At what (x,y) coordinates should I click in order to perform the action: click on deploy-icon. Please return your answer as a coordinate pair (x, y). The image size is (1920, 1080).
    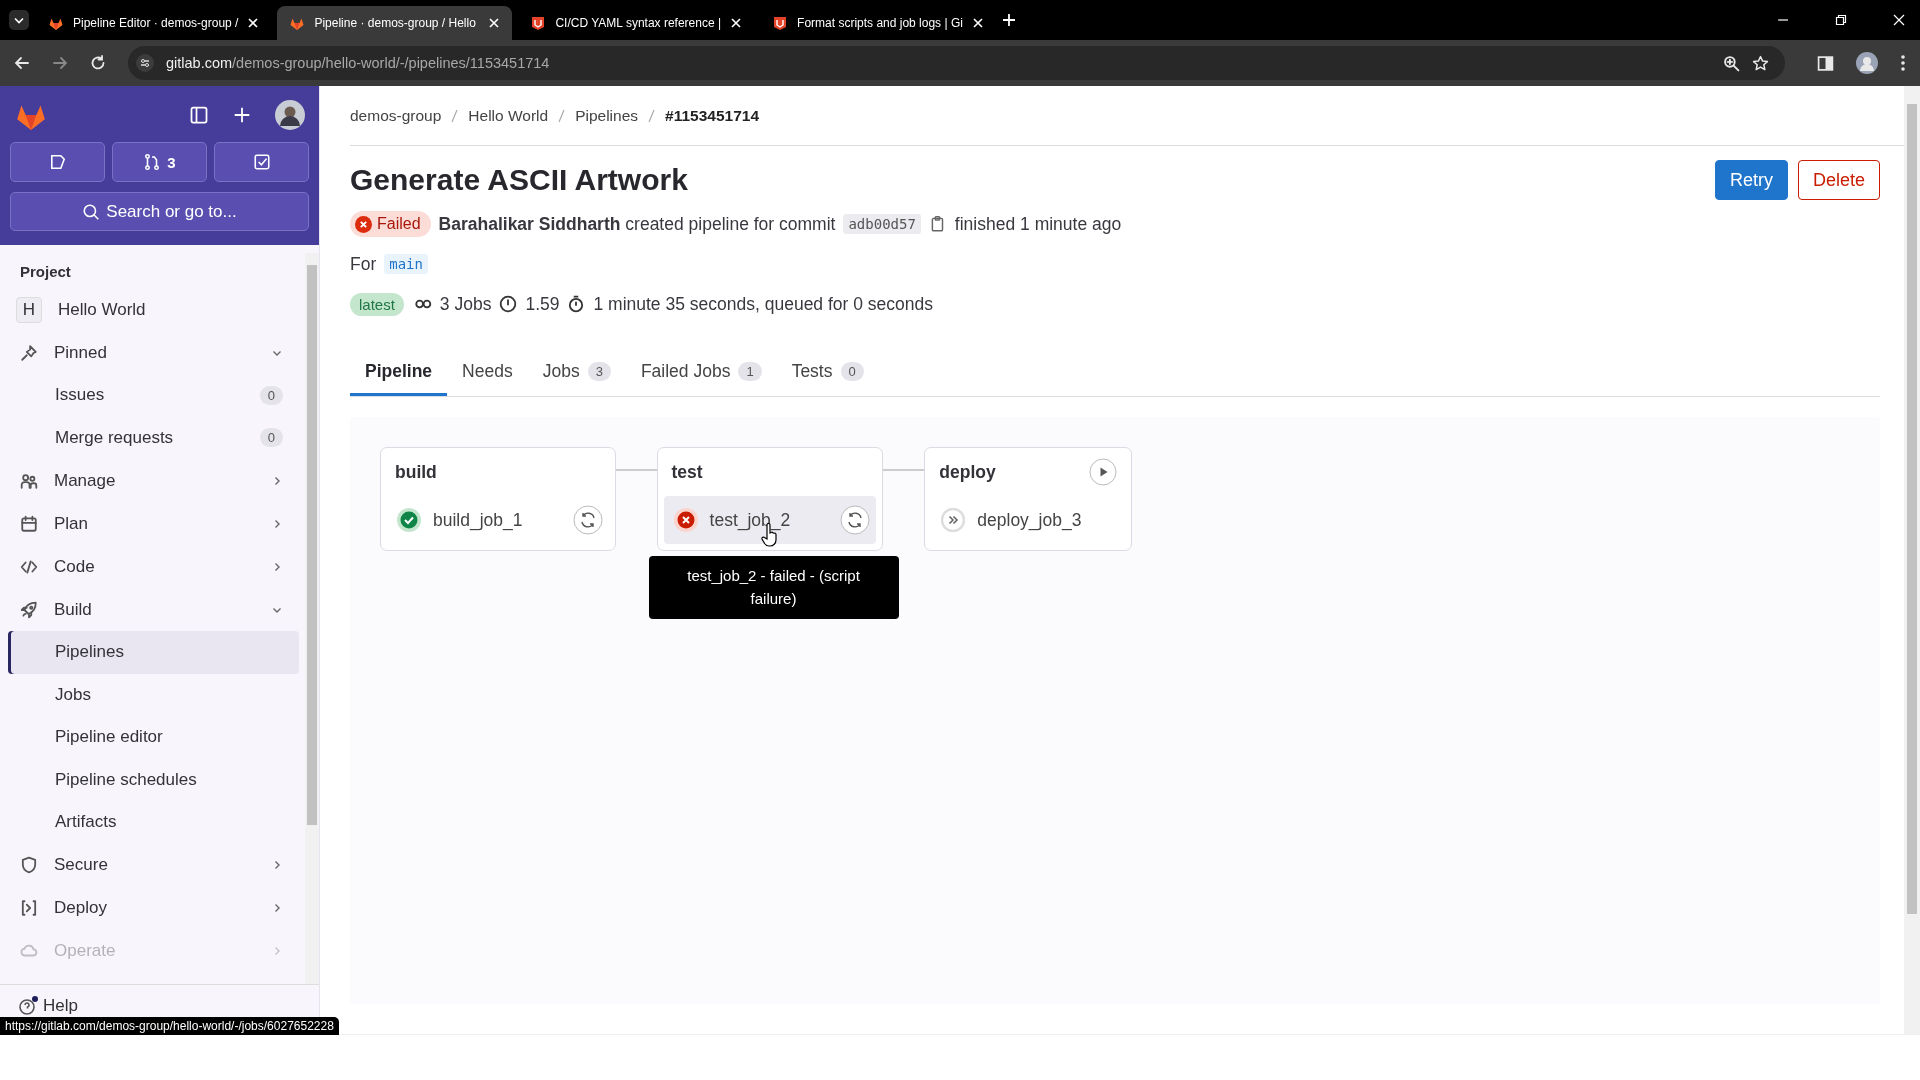
    Looking at the image, I should click on (29, 908).